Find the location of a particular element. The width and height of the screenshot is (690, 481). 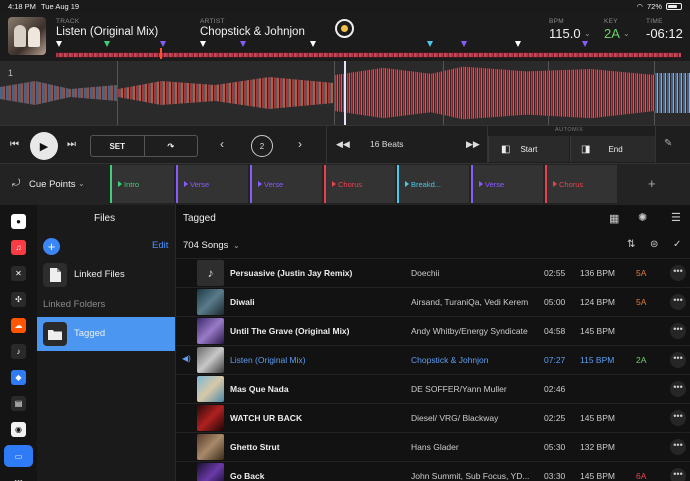

cue-pad-4: Chorus is located at coordinates (359, 184).